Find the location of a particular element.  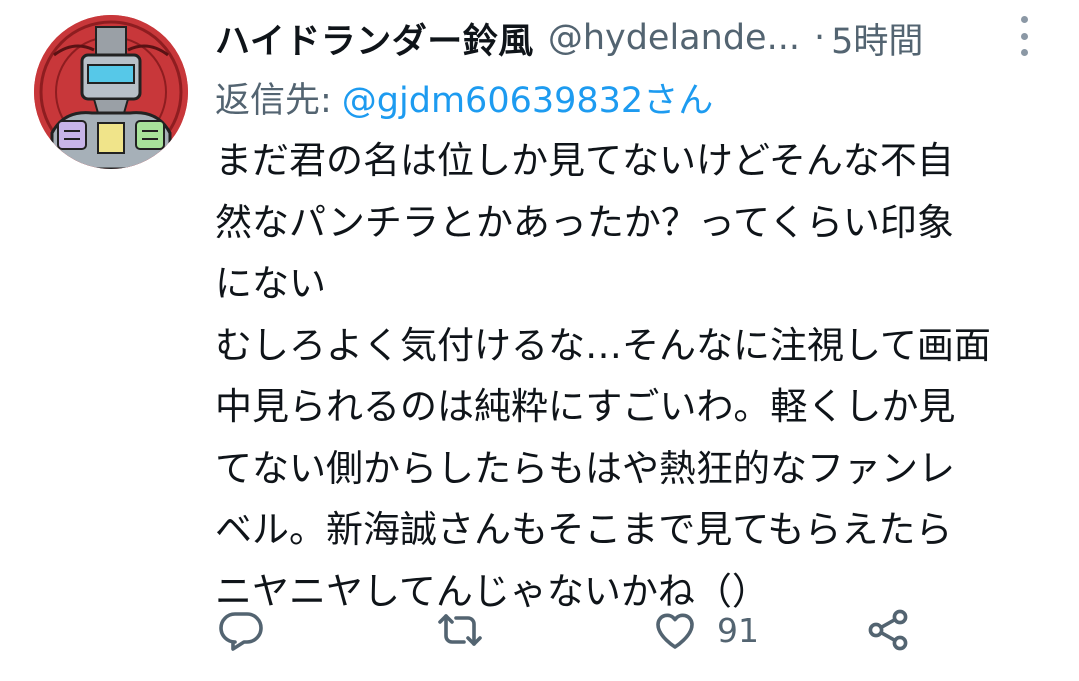

heart-icon is located at coordinates (675, 631).